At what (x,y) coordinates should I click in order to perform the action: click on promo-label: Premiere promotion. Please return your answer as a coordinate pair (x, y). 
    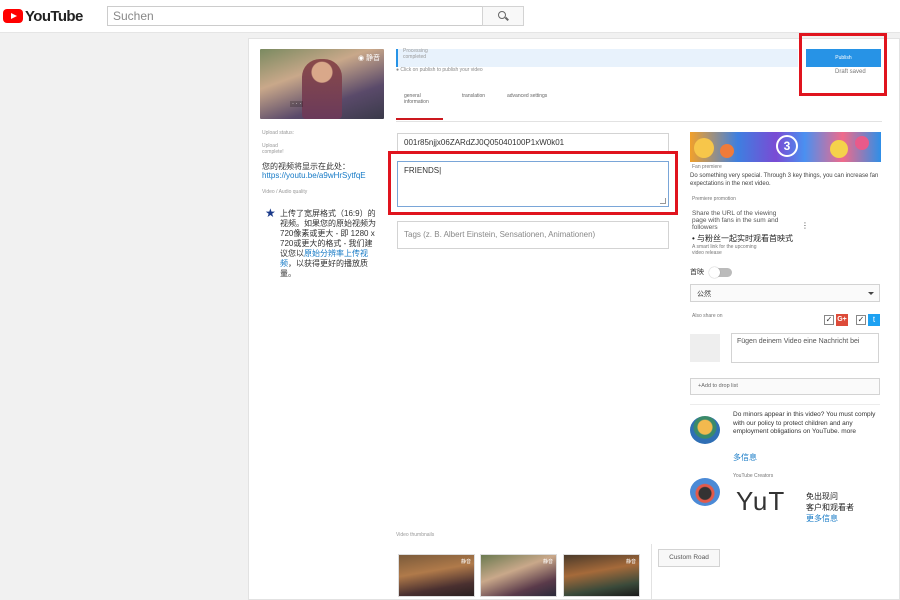
    Looking at the image, I should click on (714, 199).